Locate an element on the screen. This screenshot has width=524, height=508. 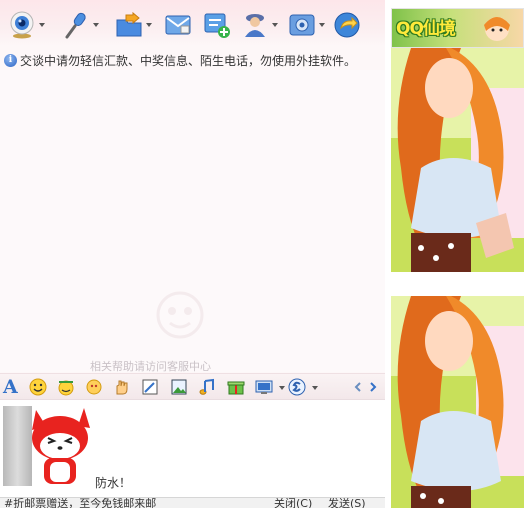
music-icon is located at coordinates (207, 387).